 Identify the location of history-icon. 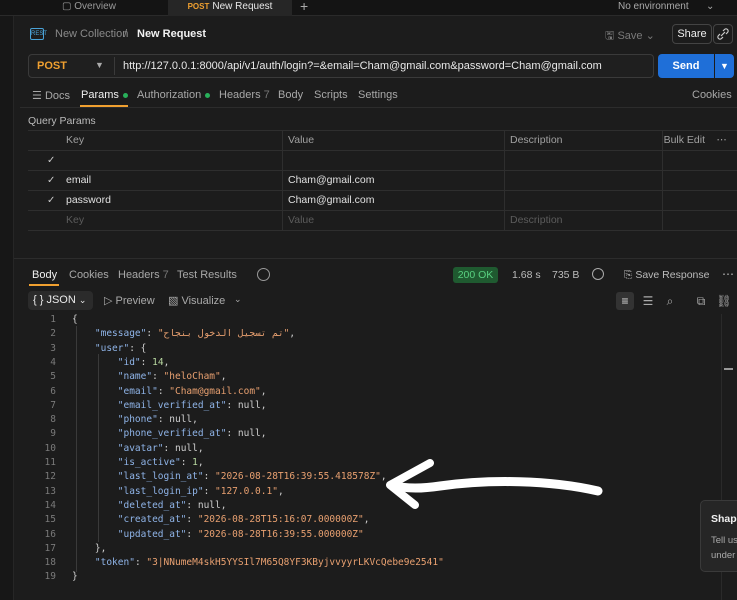
(263, 274).